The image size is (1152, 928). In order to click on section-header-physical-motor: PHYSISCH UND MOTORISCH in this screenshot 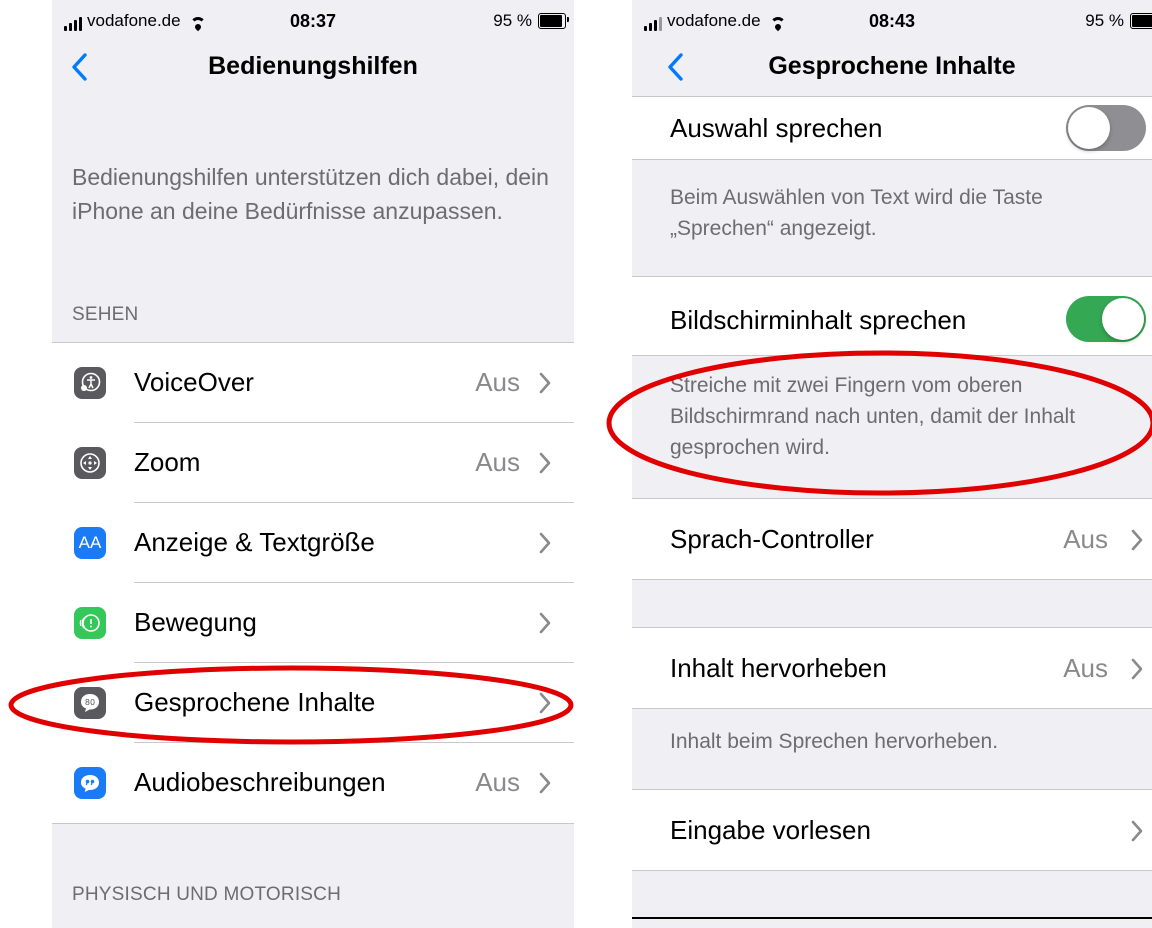, I will do `click(207, 894)`.